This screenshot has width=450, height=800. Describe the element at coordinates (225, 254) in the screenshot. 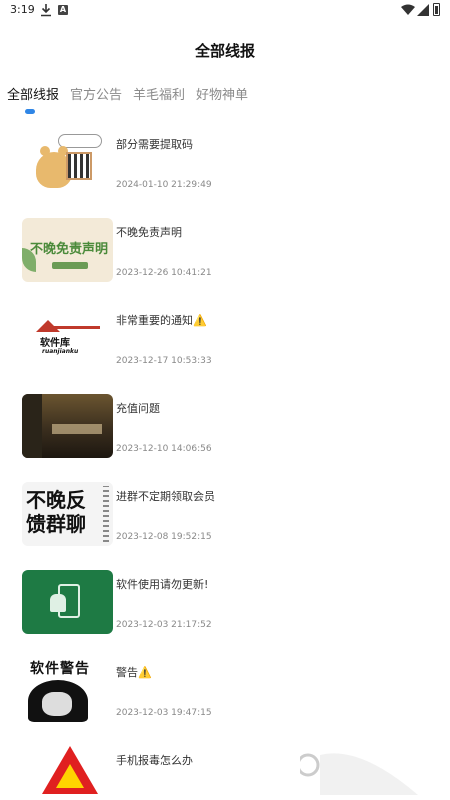

I see `list-item: 不晚免责声明 不晚免责声明 2023-12-26 10:41:21` at that location.